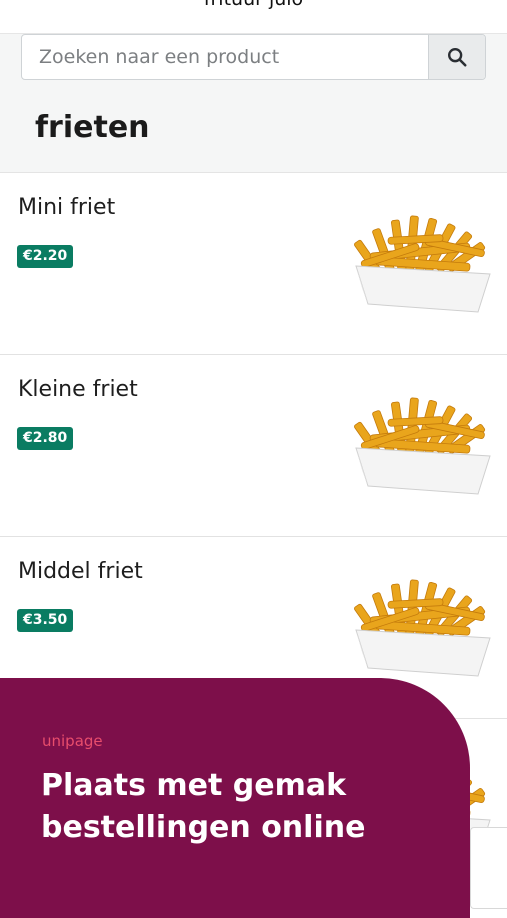  What do you see at coordinates (225, 57) in the screenshot?
I see `search-input` at bounding box center [225, 57].